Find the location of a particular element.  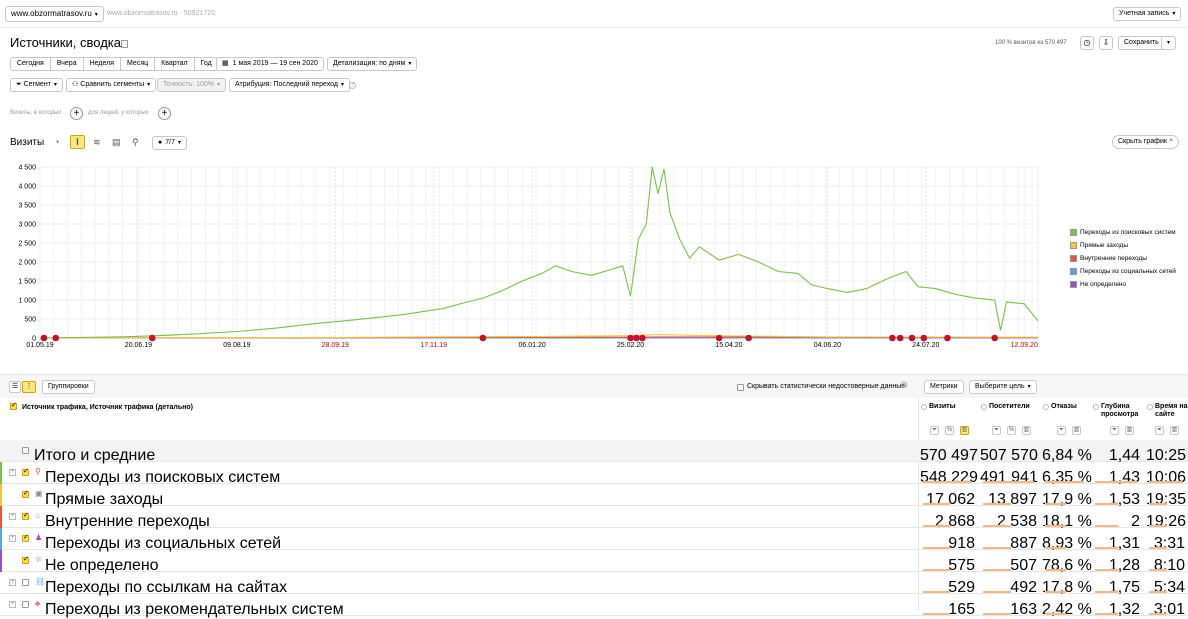

list-view-button: ☰ is located at coordinates (15, 387).